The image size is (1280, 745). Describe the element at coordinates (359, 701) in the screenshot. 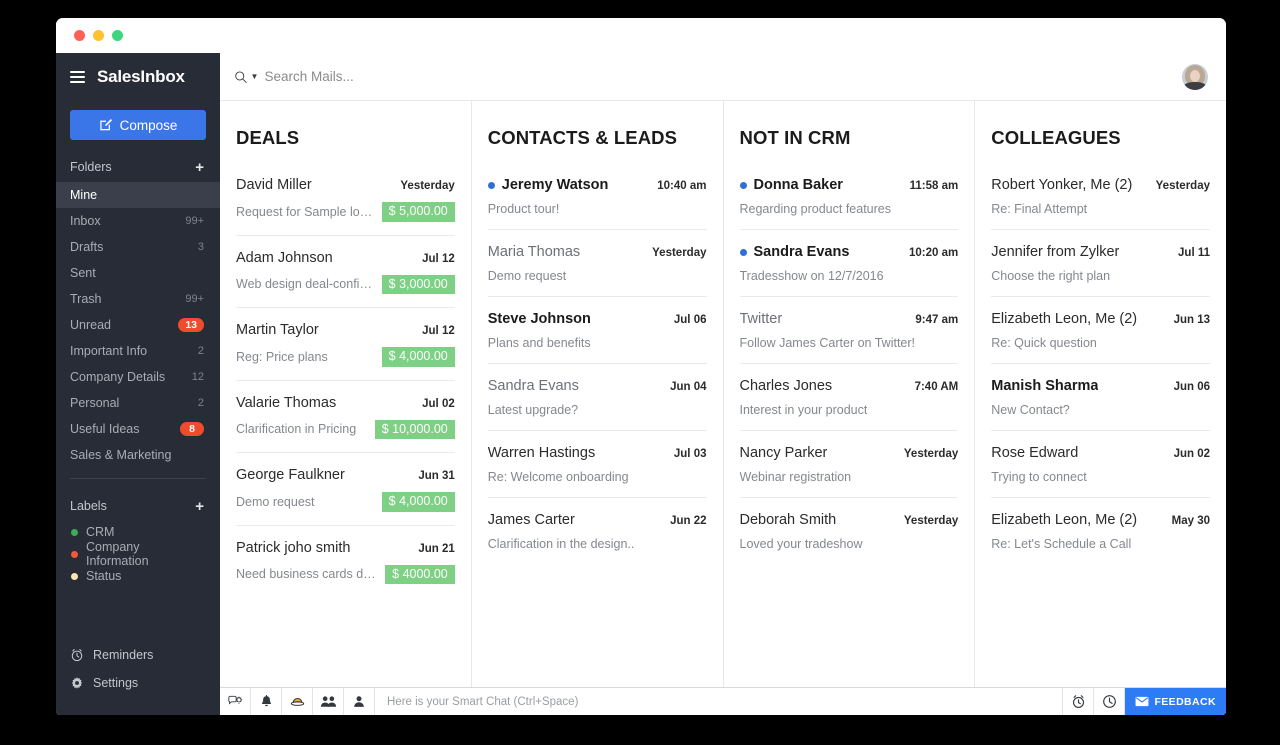

I see `single-contact-icon` at that location.